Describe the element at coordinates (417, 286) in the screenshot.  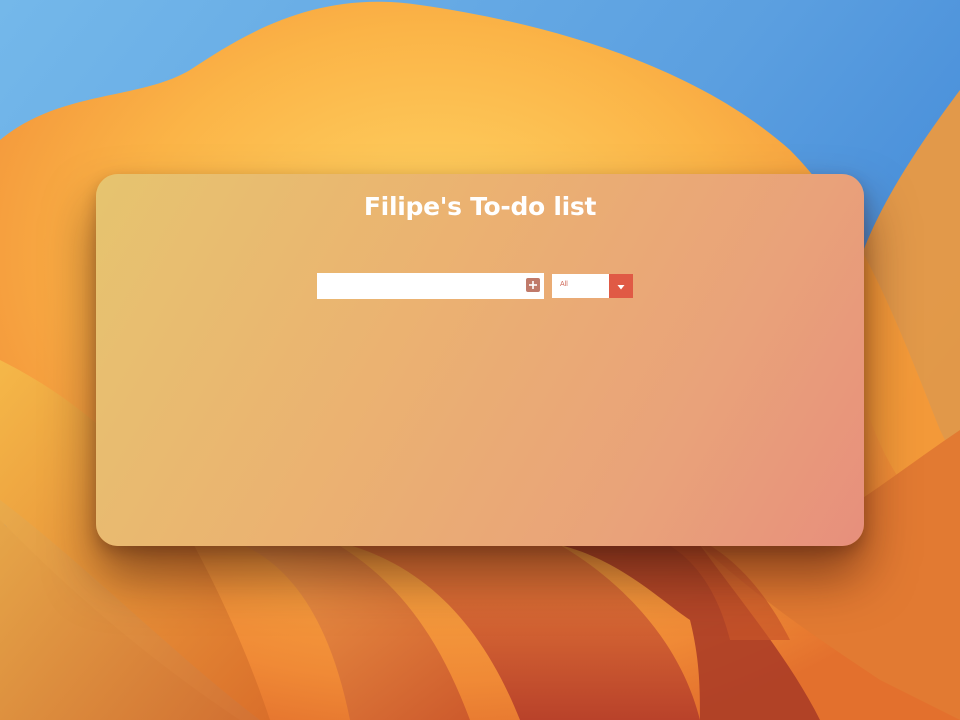
I see `todo-input` at that location.